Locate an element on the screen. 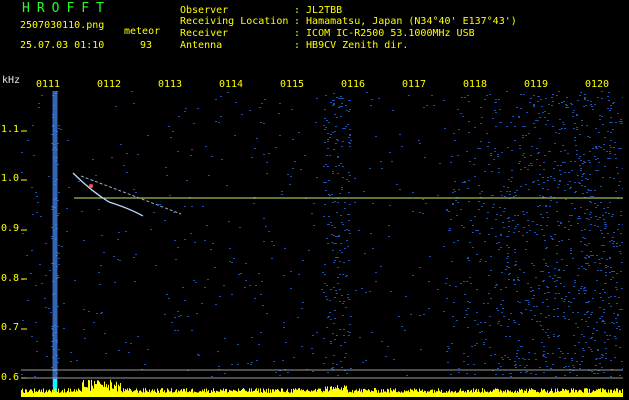 Image resolution: width=629 pixels, height=400 pixels. y-tick-label: 0.8 is located at coordinates (10, 278).